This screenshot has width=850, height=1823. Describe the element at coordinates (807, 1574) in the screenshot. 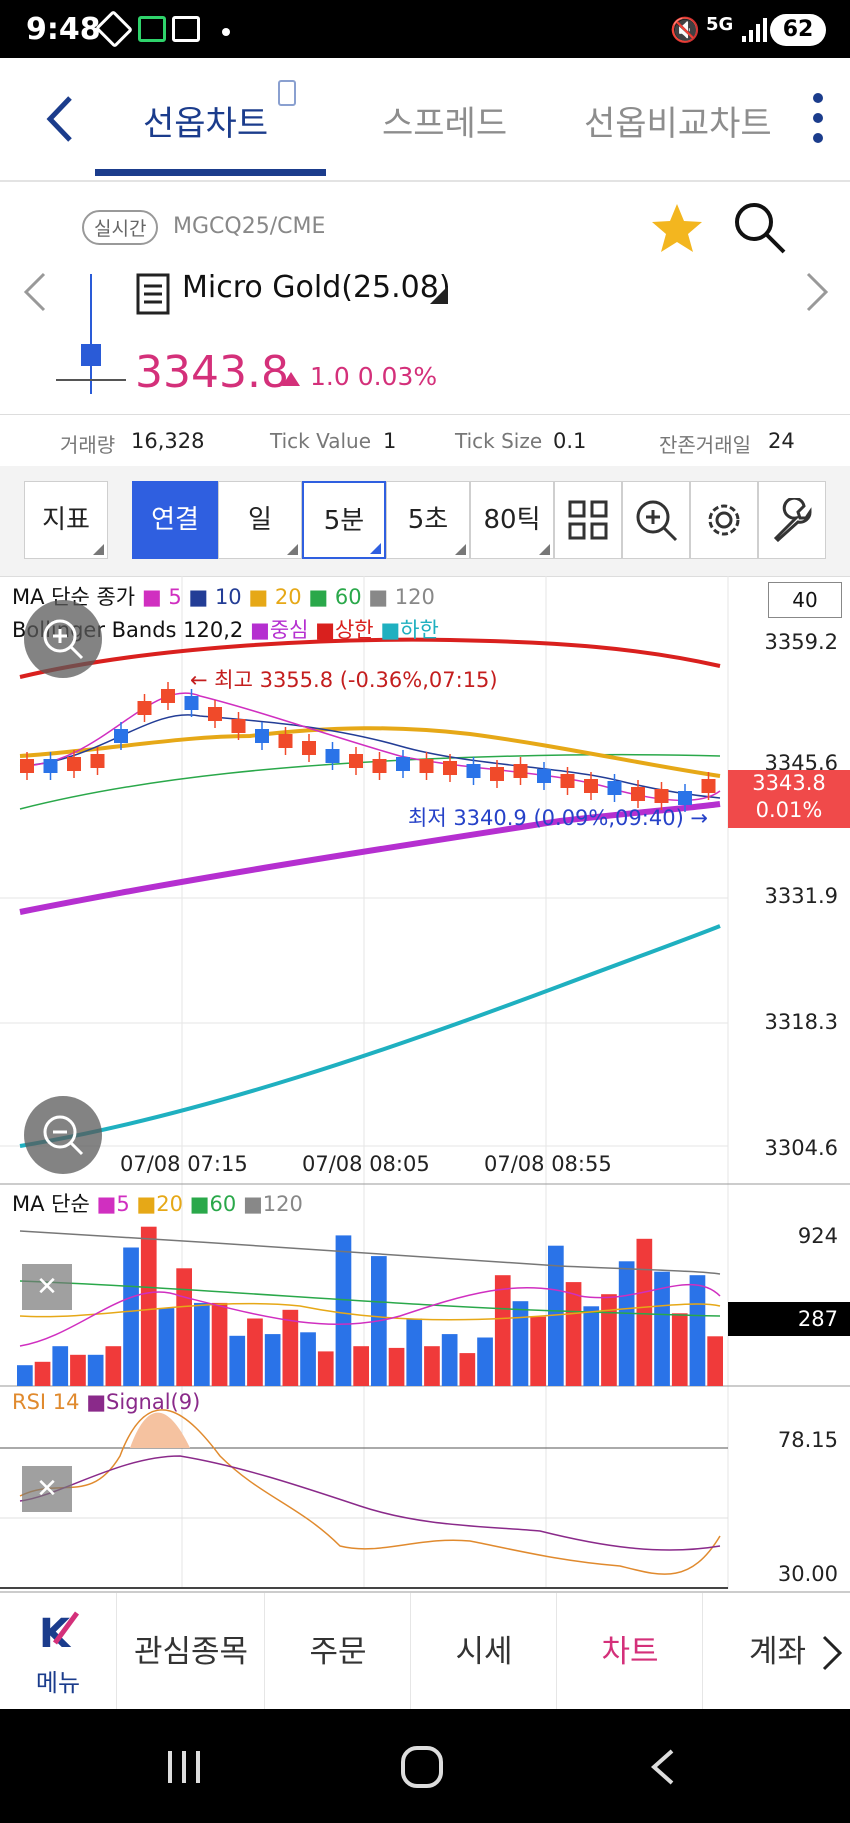

I see `rsi-axis-label: 30.00` at that location.